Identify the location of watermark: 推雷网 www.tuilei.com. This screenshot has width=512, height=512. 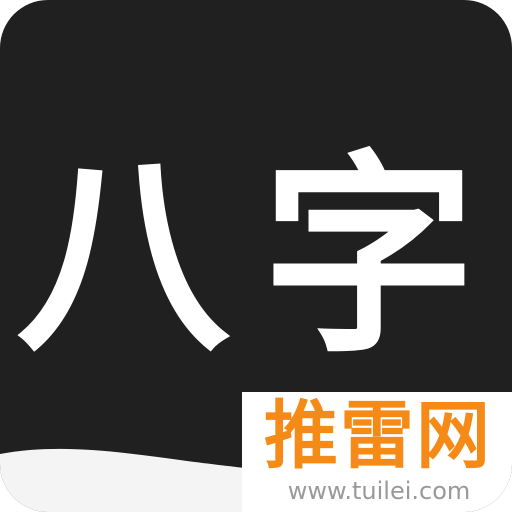
(377, 452).